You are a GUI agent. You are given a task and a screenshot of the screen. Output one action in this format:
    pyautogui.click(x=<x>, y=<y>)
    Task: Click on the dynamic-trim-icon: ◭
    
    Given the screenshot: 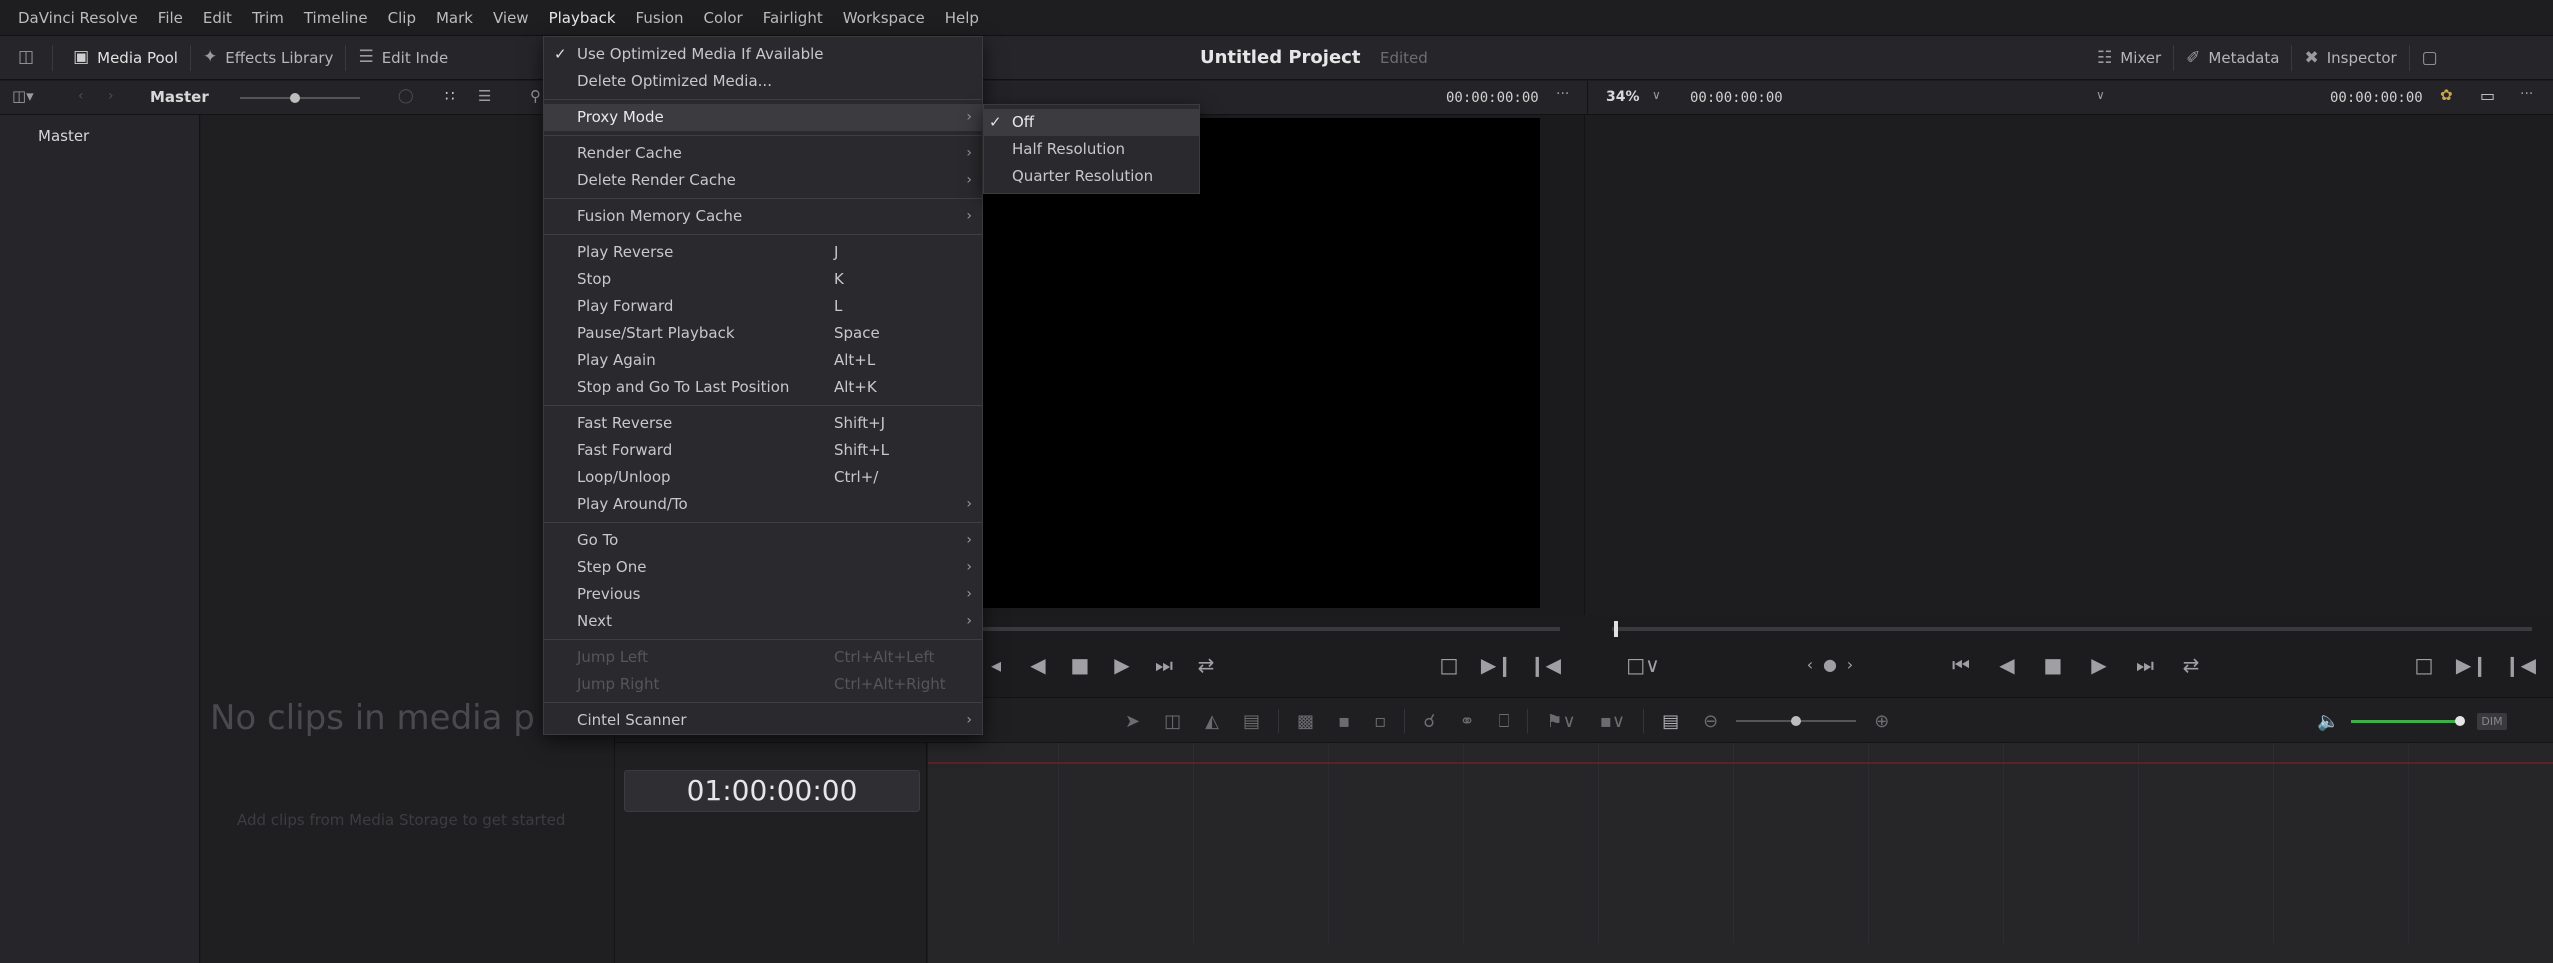 What is the action you would take?
    pyautogui.click(x=1212, y=721)
    